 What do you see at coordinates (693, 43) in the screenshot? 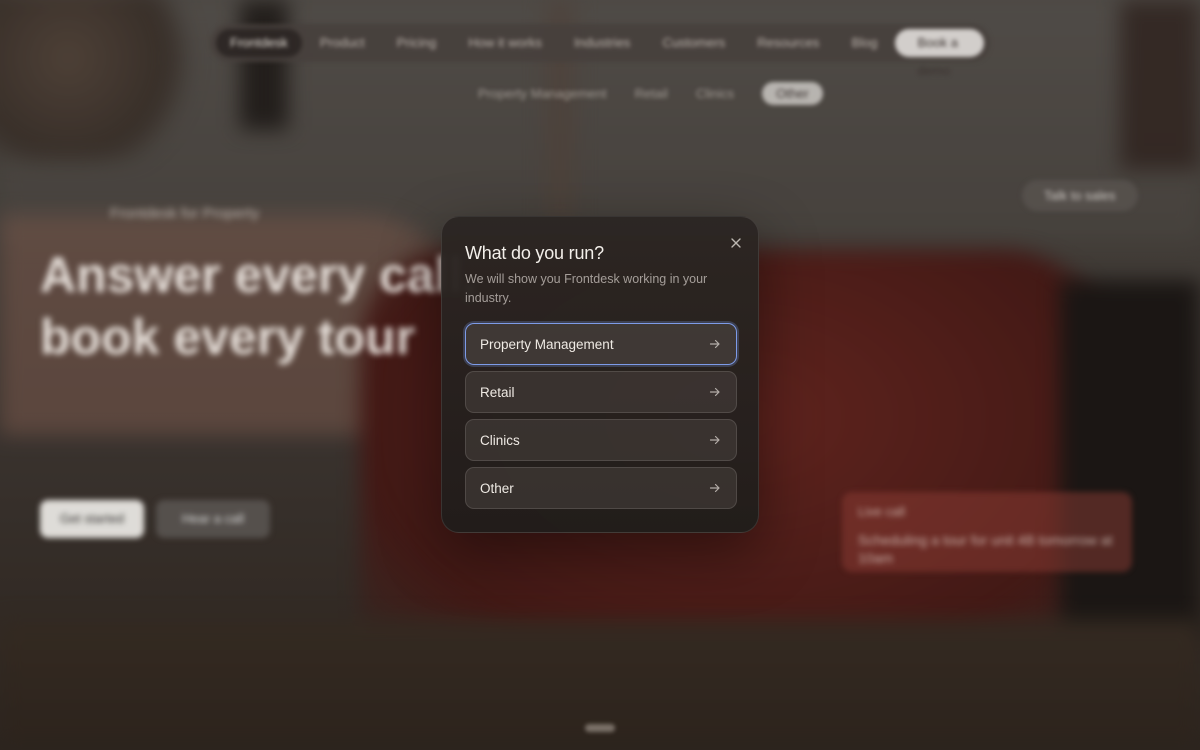
I see `nav-item-customers: Customers` at bounding box center [693, 43].